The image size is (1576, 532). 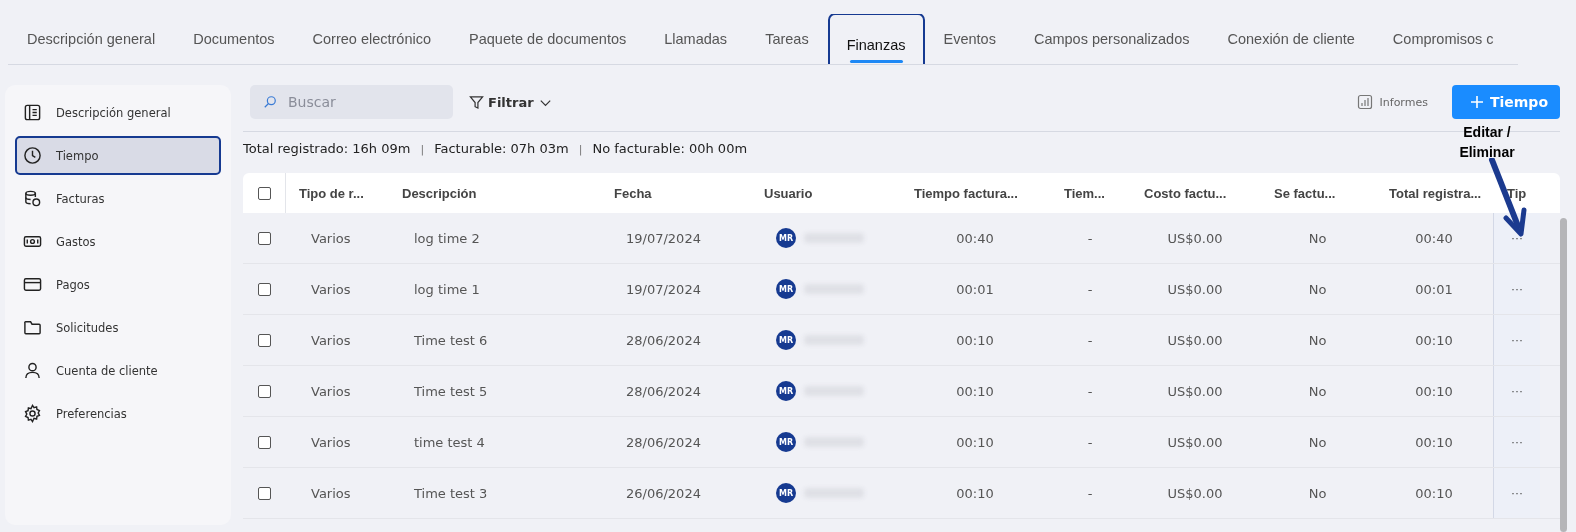 I want to click on filter-icon, so click(x=476, y=102).